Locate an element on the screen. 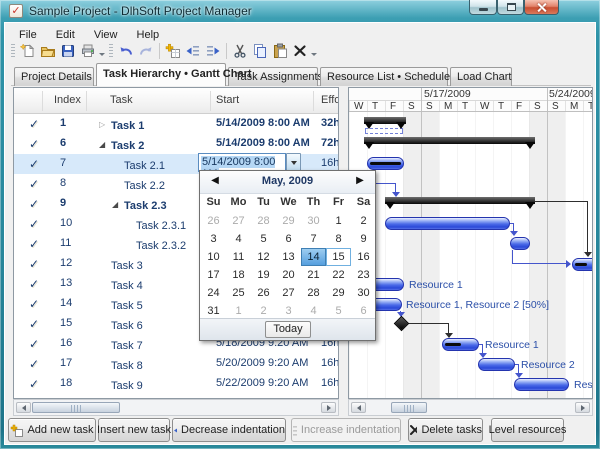 Image resolution: width=600 pixels, height=449 pixels. calendar-day: 24 is located at coordinates (213, 293).